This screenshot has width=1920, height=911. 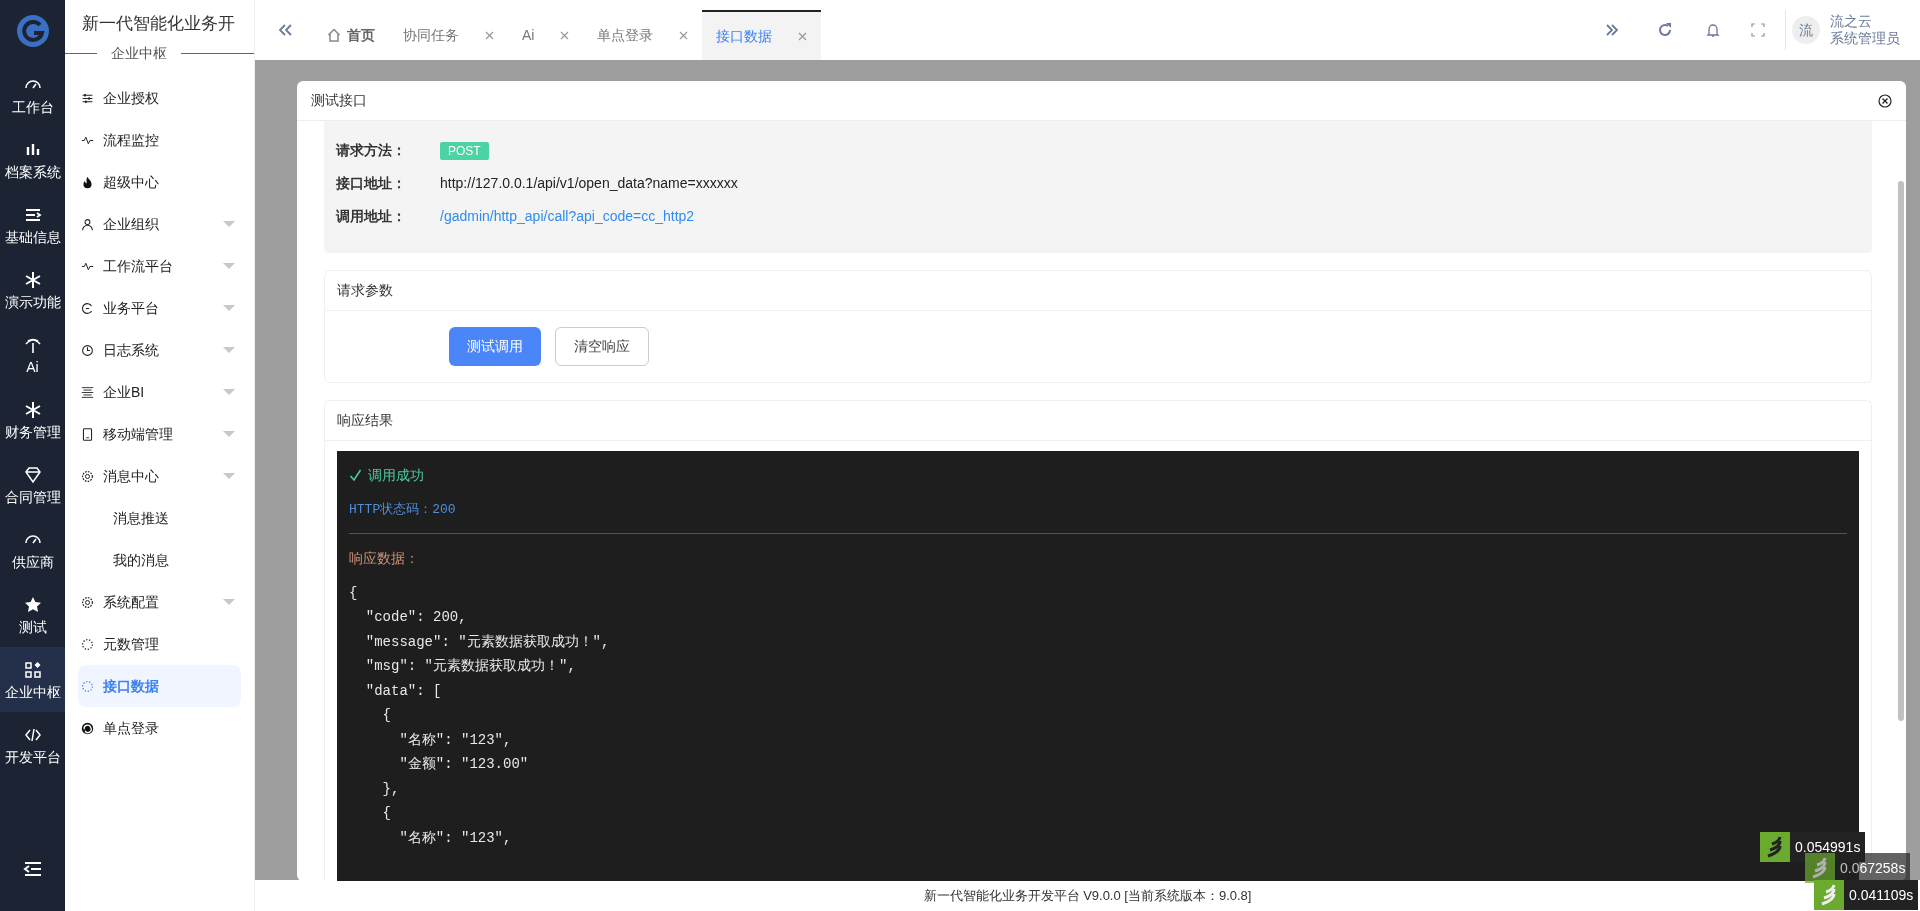 What do you see at coordinates (139, 53) in the screenshot?
I see `section-title: 企业中枢` at bounding box center [139, 53].